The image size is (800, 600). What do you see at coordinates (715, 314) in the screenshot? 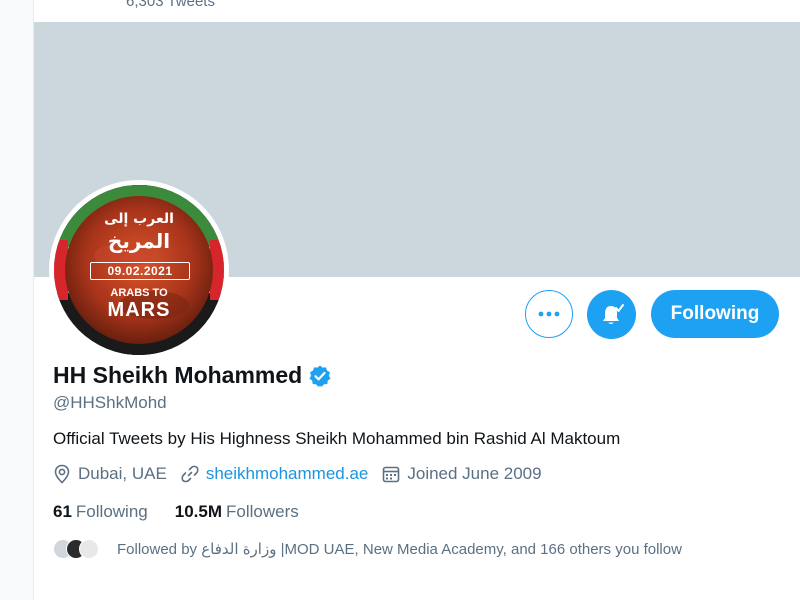
I see `following-button: Following` at bounding box center [715, 314].